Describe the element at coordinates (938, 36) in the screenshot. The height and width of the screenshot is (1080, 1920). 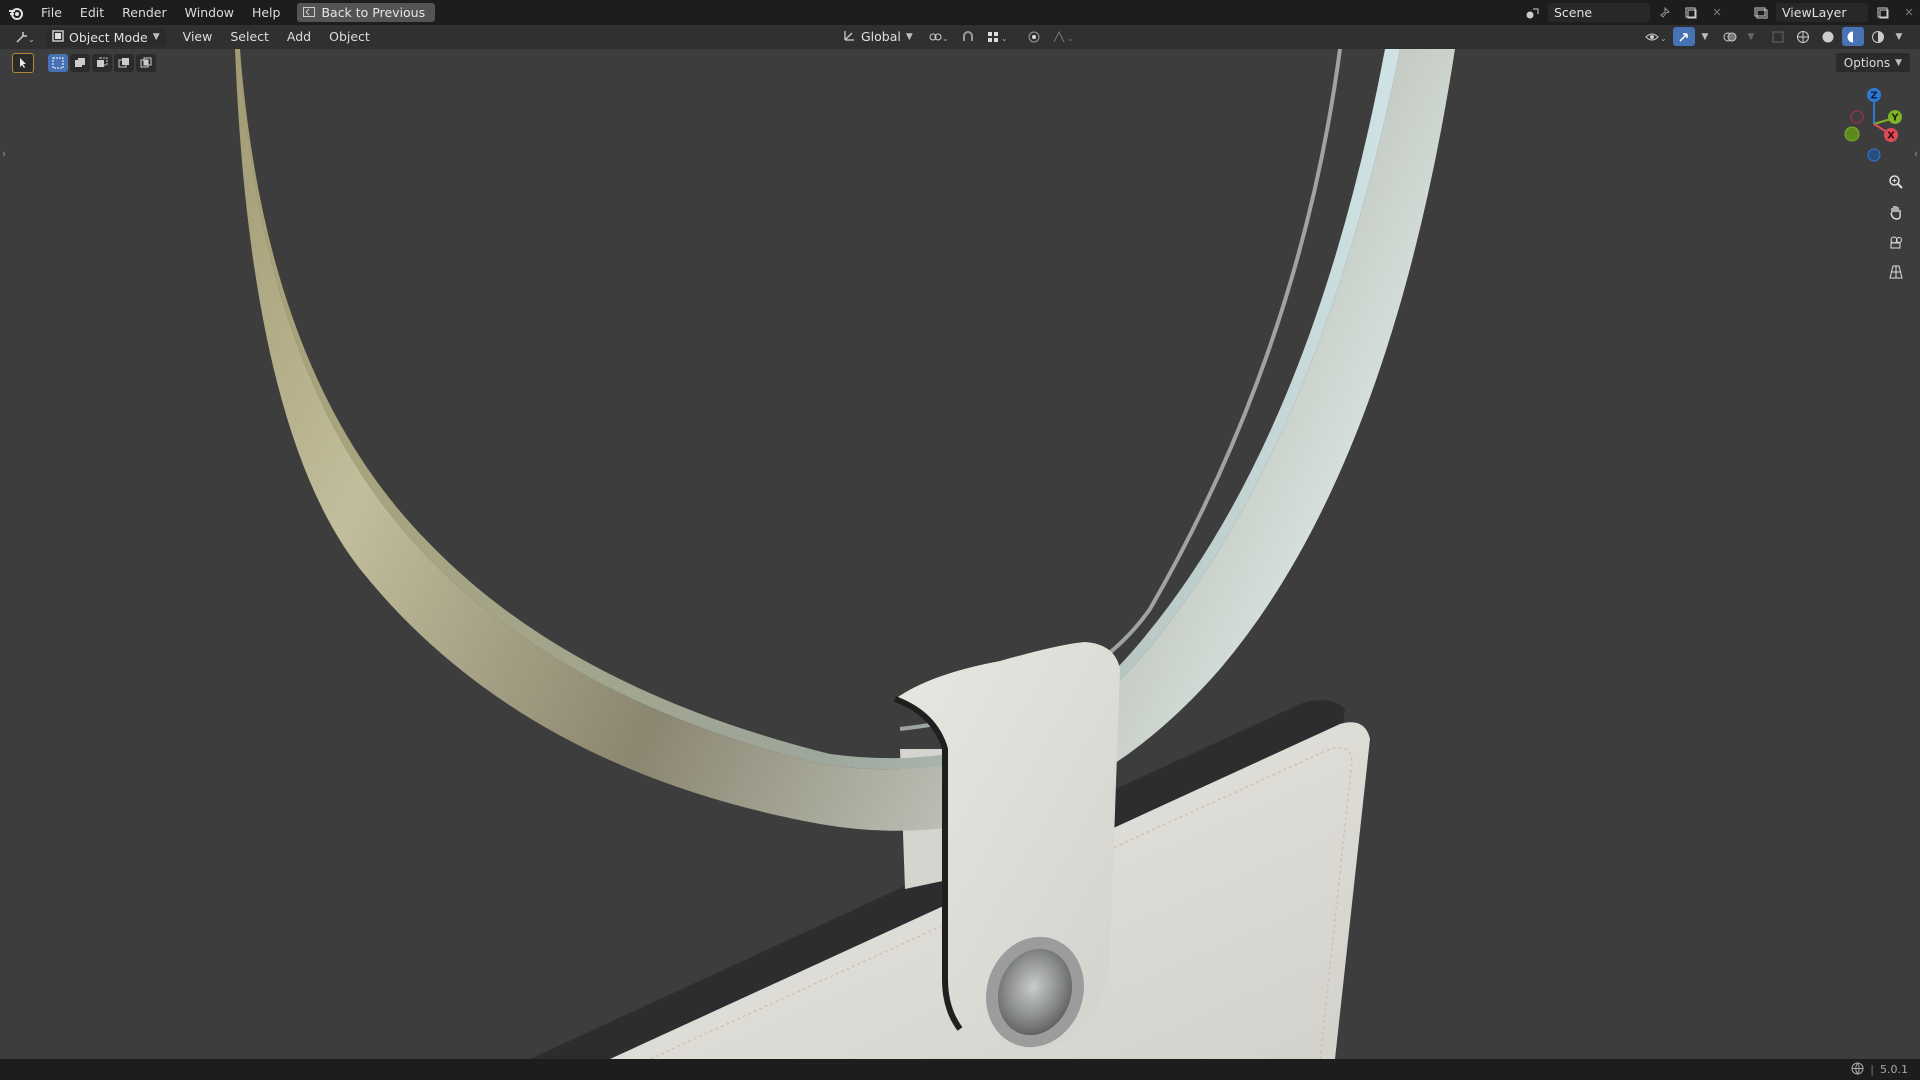
I see `pivot-point-icon: ⌄` at that location.